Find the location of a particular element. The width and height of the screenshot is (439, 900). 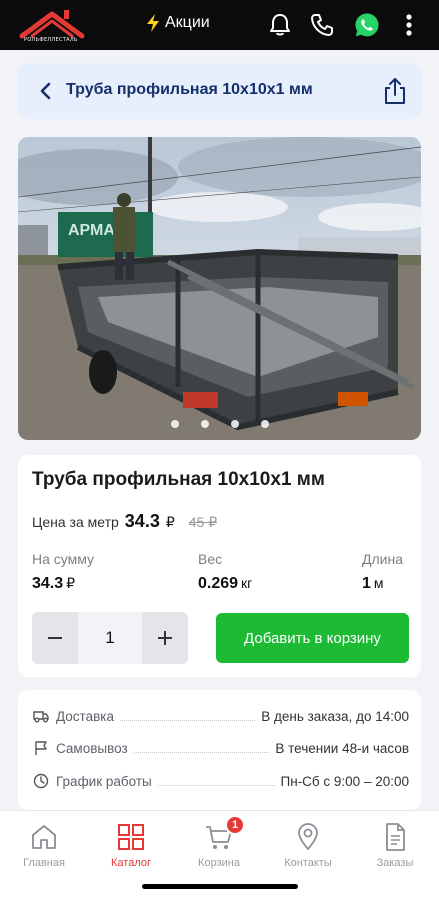

photo-sign-text: АРМА is located at coordinates (91, 230).